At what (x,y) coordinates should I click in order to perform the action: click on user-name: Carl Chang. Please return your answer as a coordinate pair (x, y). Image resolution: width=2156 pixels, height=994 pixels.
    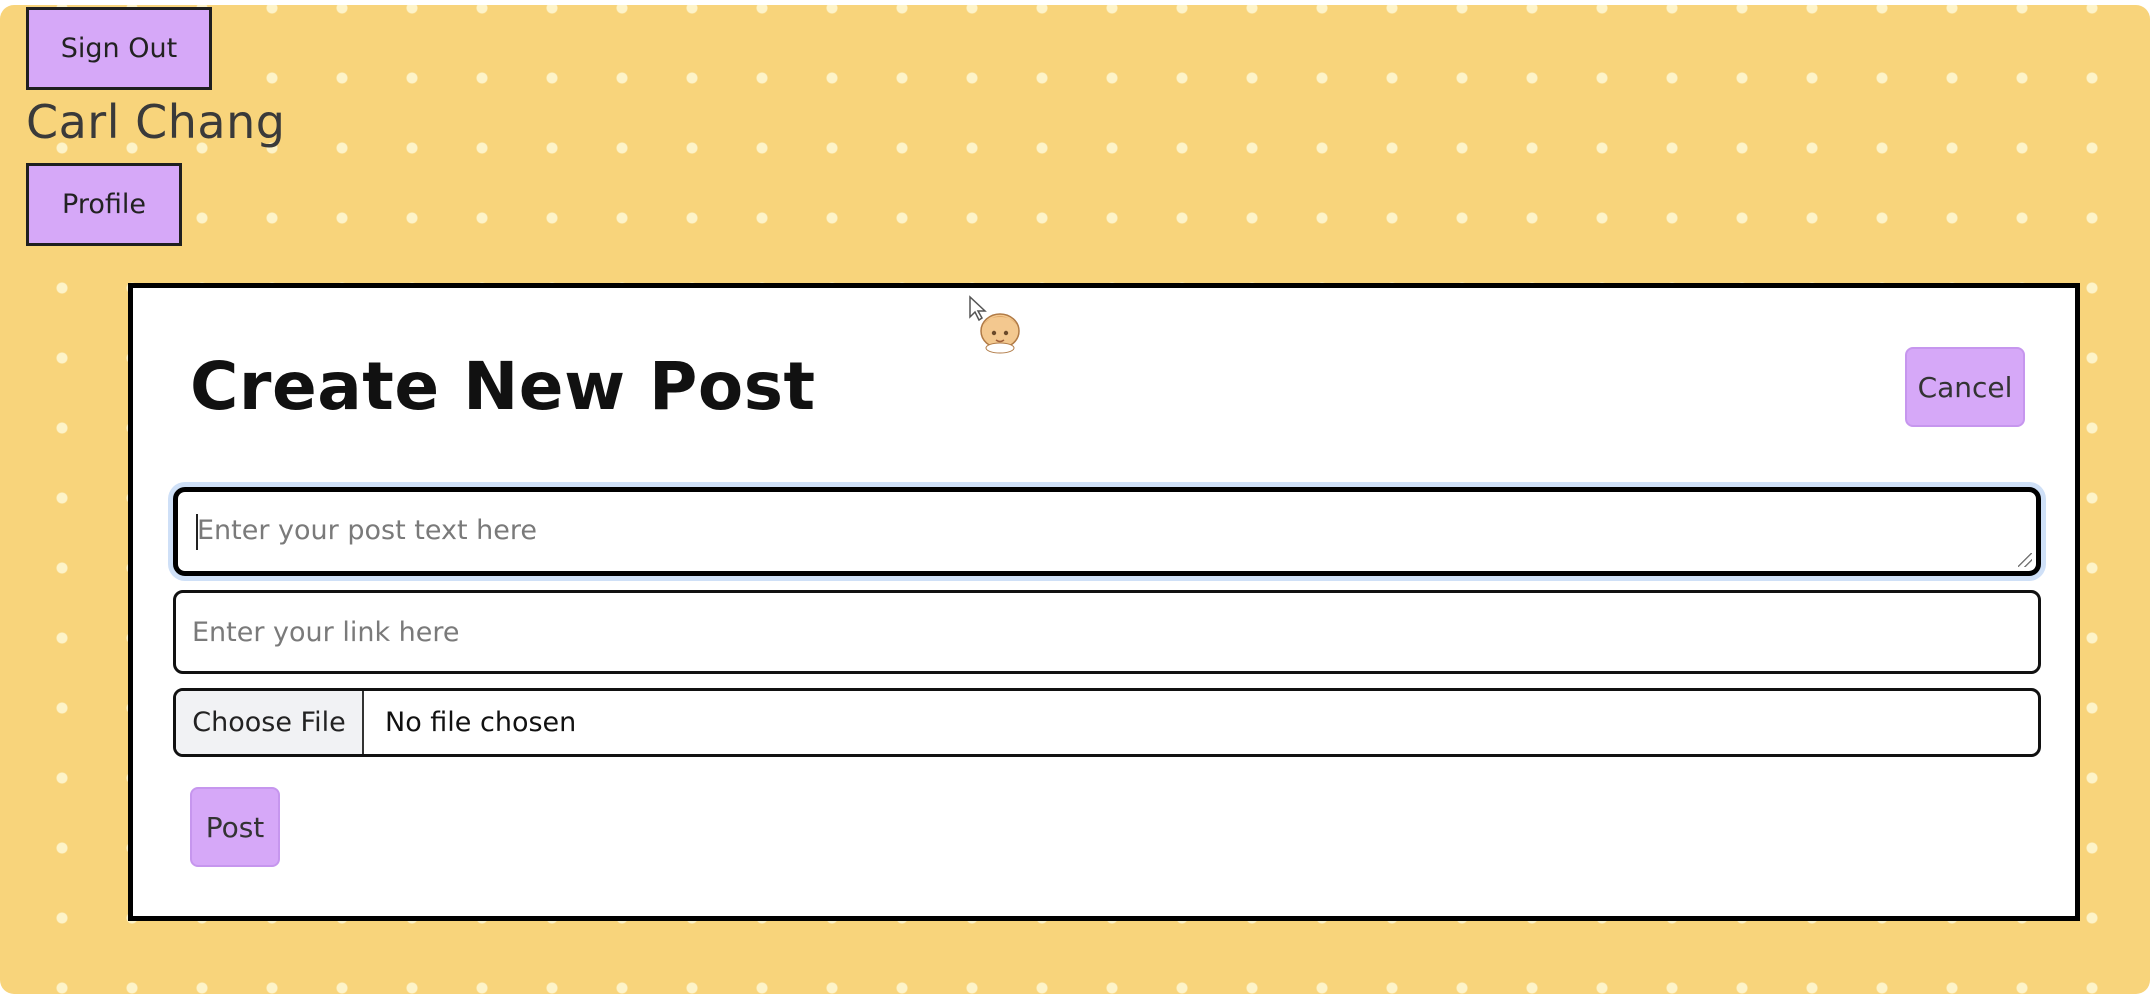
    Looking at the image, I should click on (156, 122).